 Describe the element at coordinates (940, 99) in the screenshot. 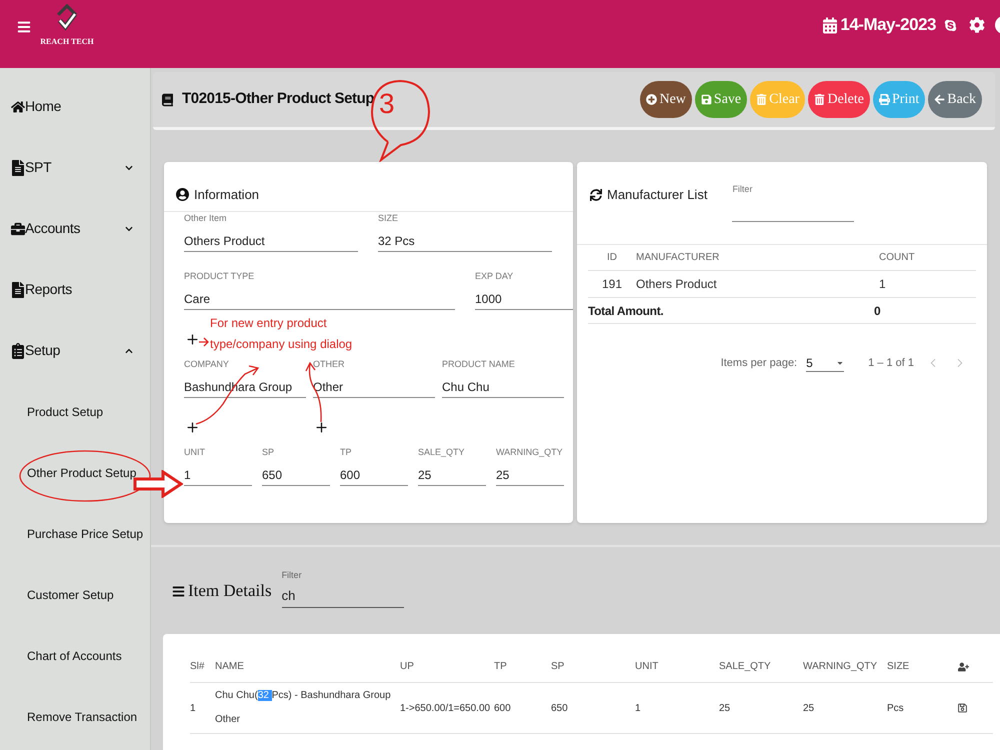

I see `arrow-left-icon` at that location.